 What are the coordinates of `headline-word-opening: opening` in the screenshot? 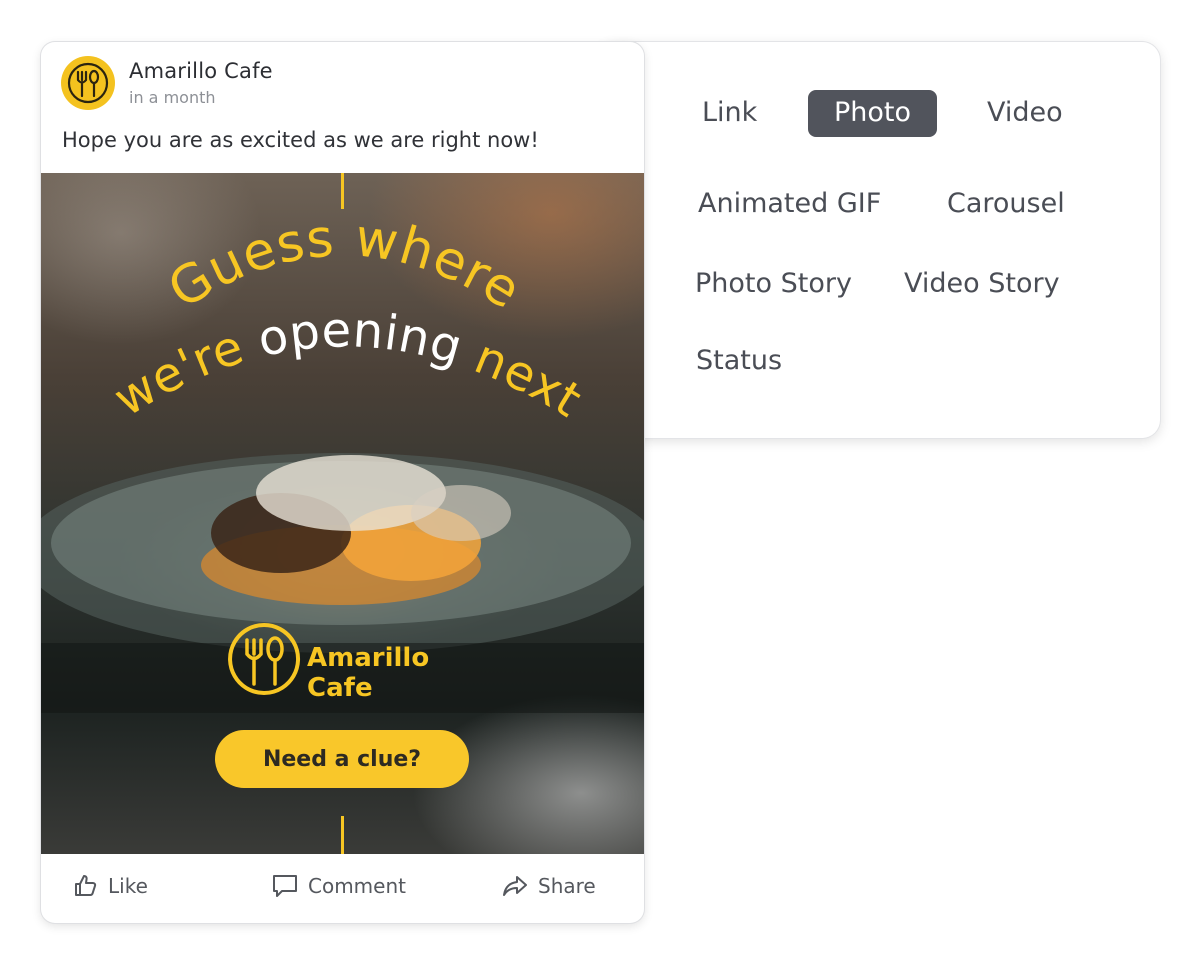 It's located at (361, 339).